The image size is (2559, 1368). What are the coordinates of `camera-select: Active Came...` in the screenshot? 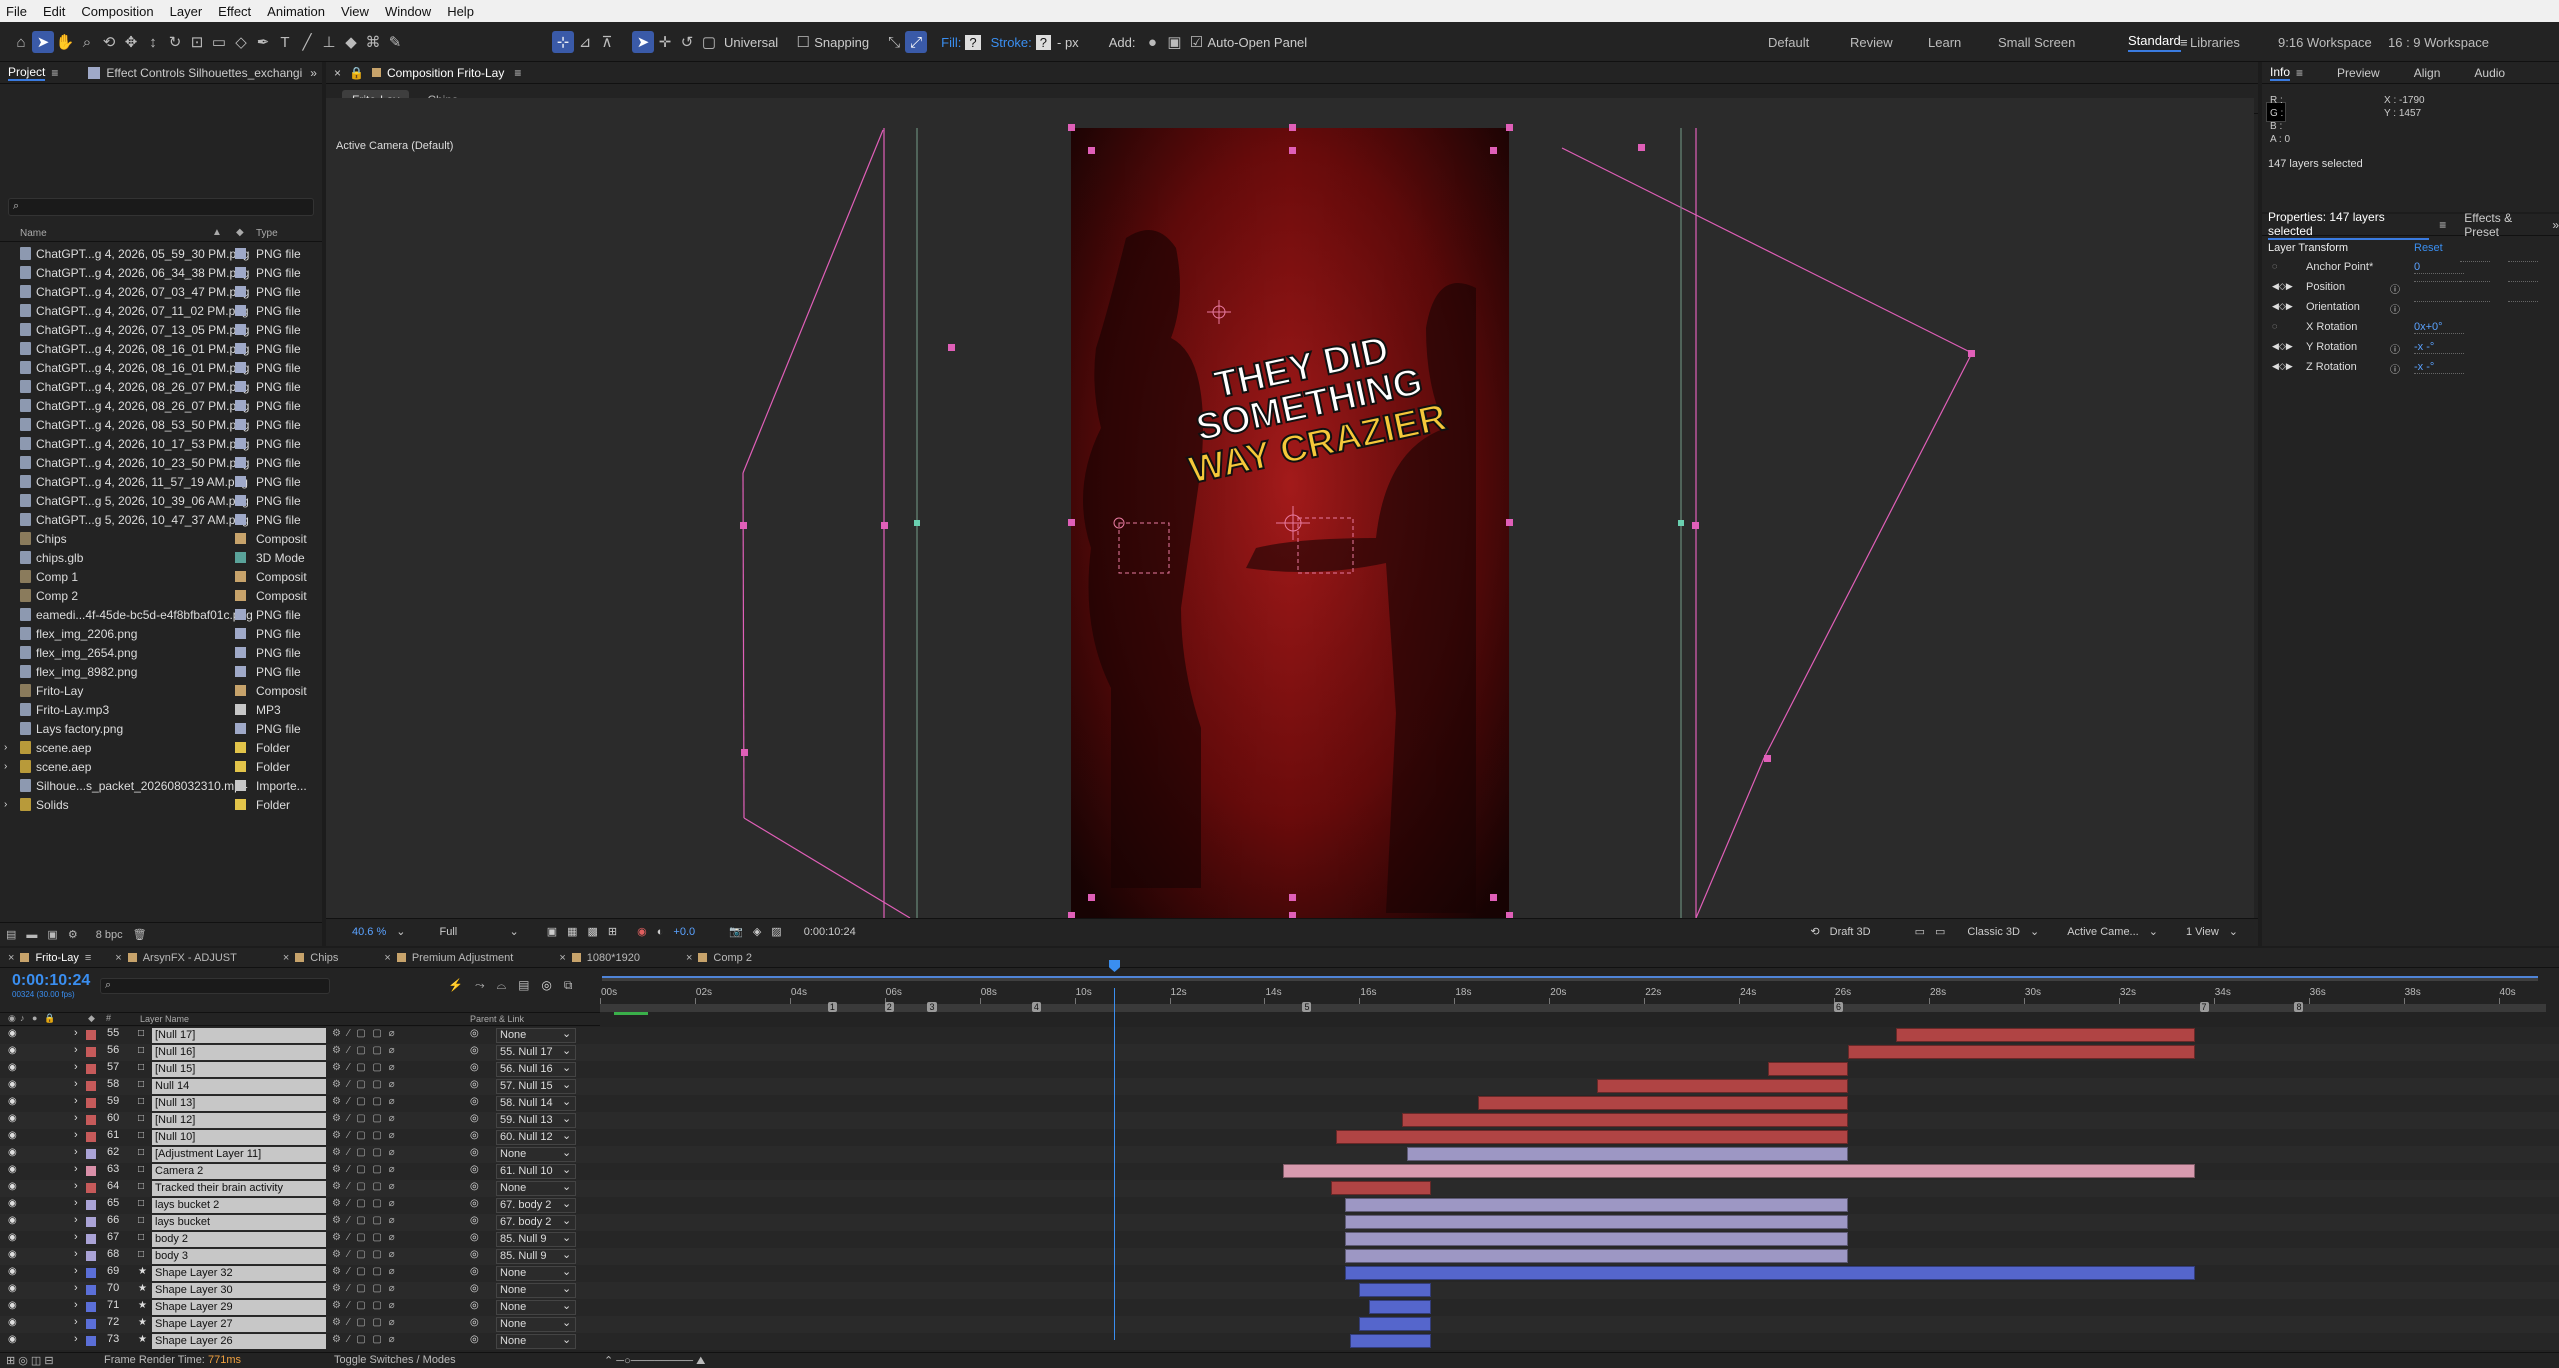 It's located at (2103, 932).